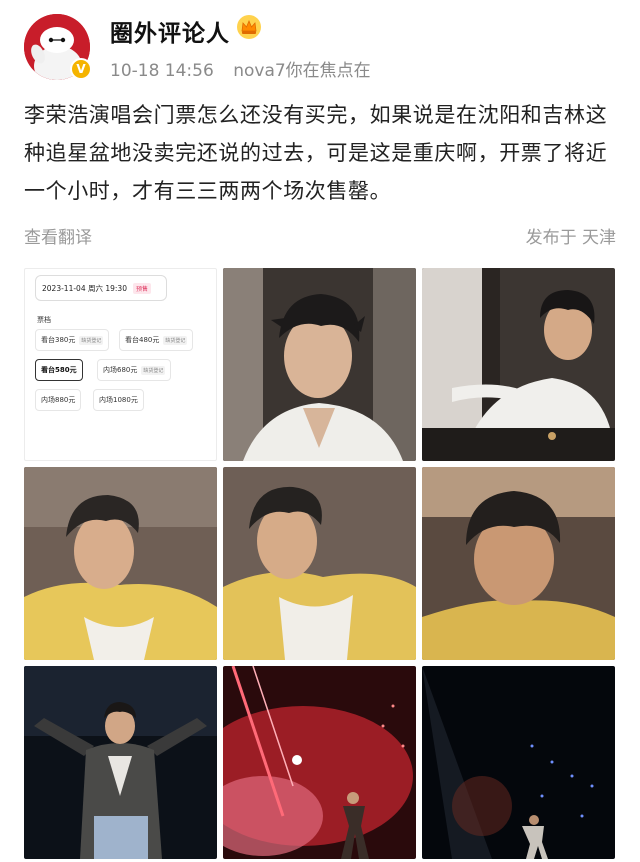 The width and height of the screenshot is (640, 862). What do you see at coordinates (170, 31) in the screenshot?
I see `username: 圈外评论人` at bounding box center [170, 31].